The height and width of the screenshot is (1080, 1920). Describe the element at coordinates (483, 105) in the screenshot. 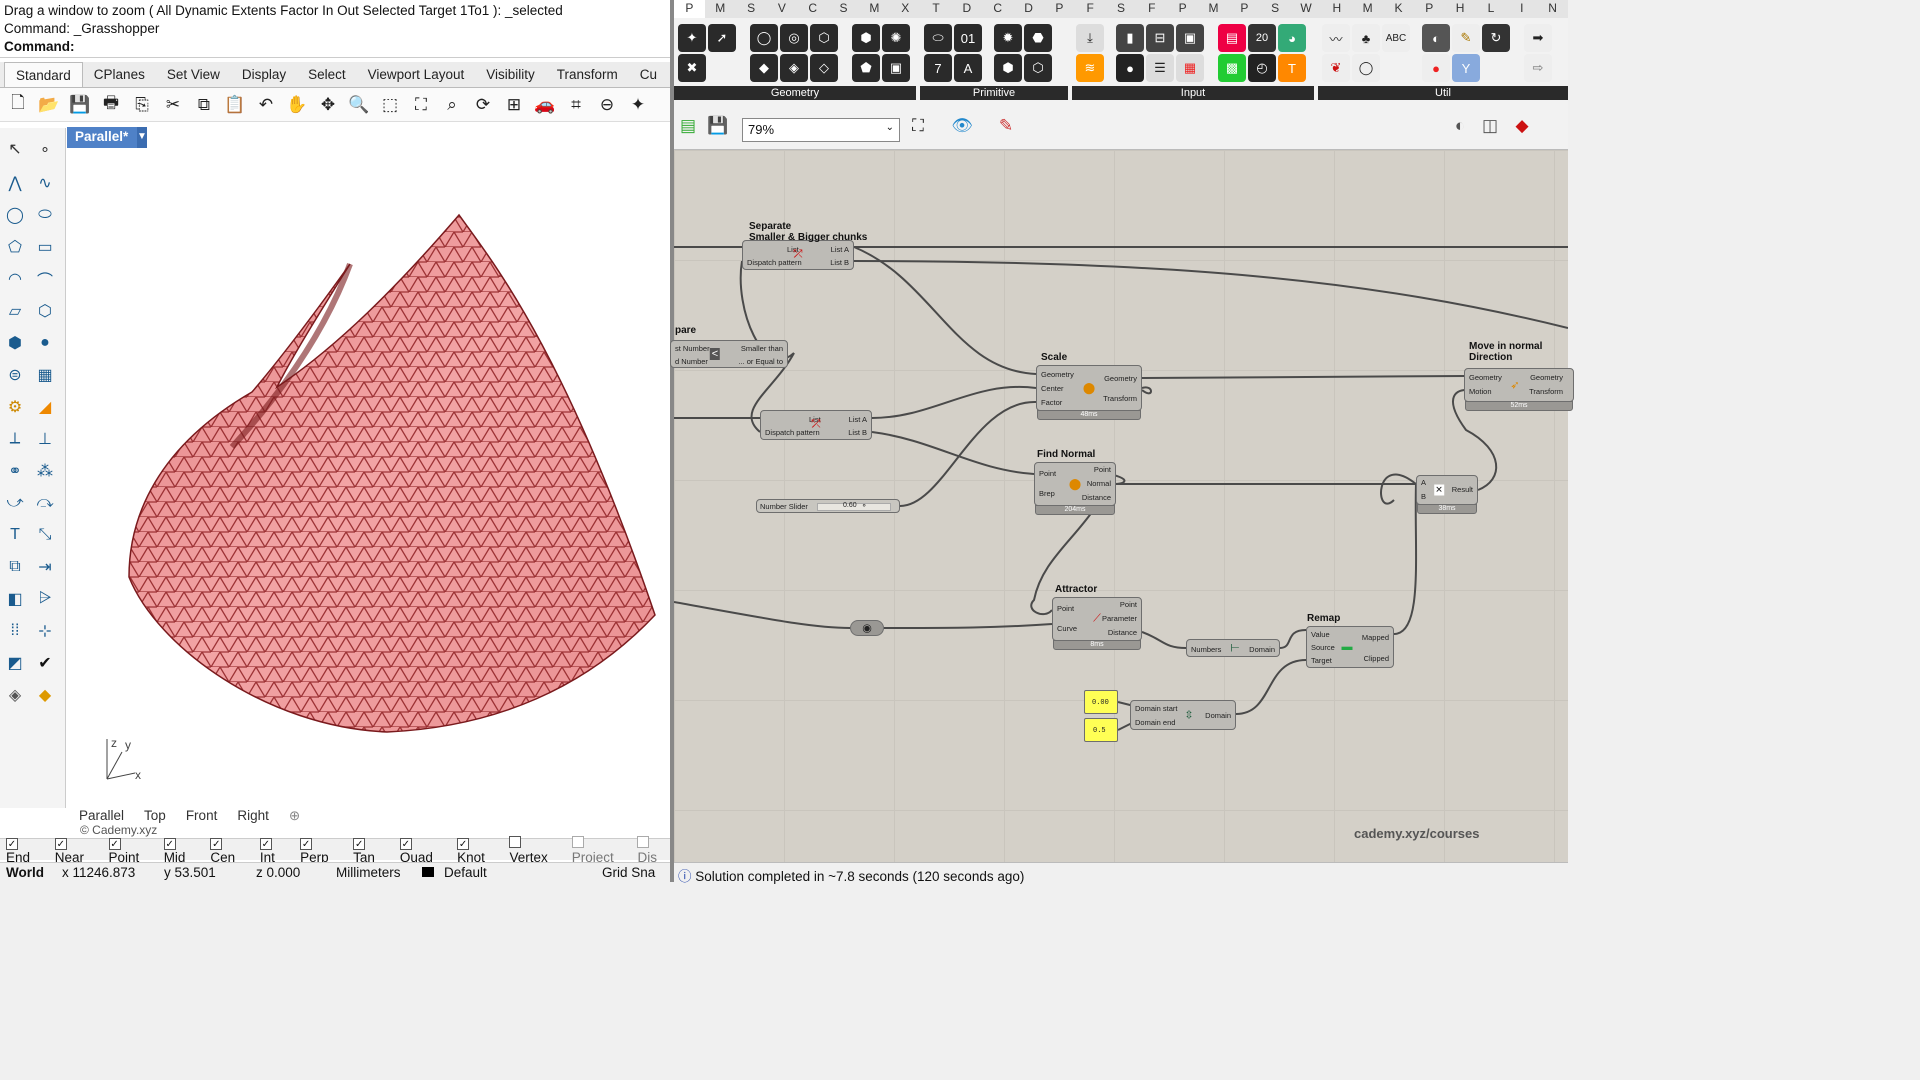

I see `rotate-icon: ⟳` at that location.